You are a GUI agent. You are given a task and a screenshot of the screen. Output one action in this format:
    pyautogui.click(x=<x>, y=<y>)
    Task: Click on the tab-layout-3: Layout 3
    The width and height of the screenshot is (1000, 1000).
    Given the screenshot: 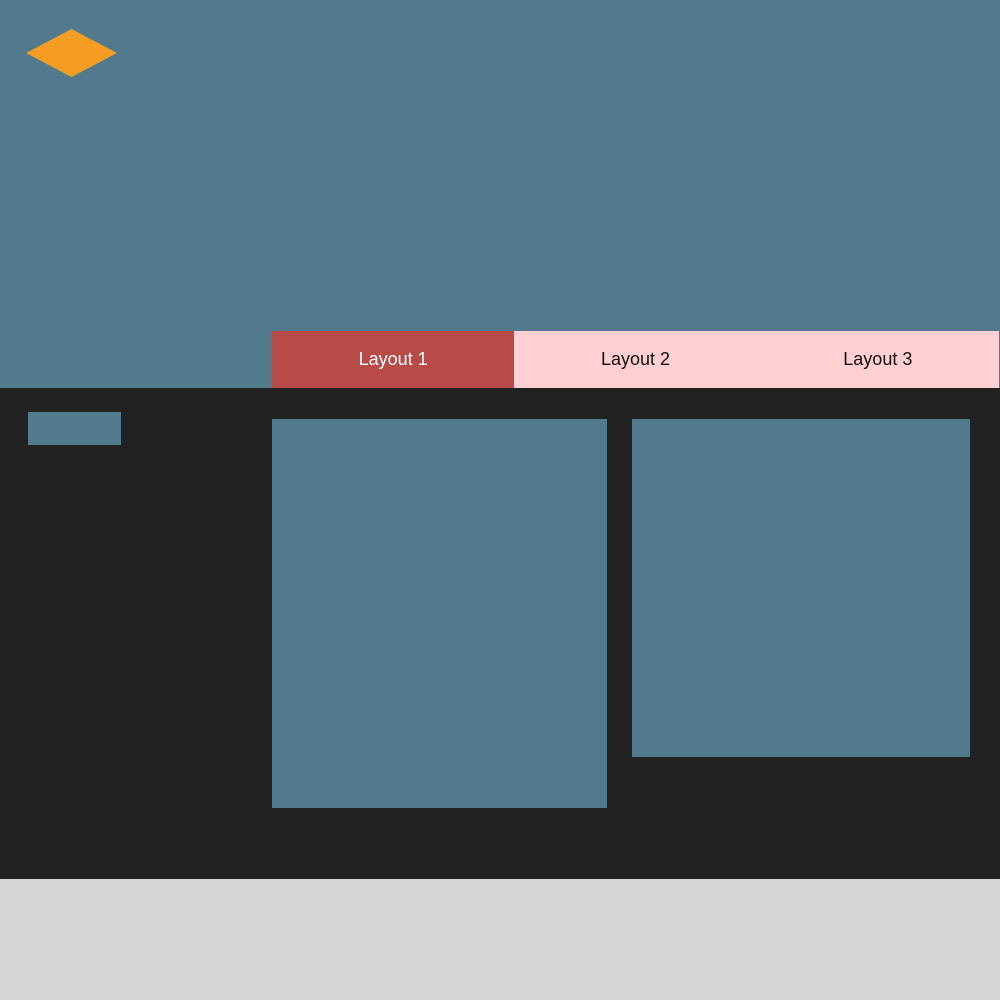 What is the action you would take?
    pyautogui.click(x=877, y=359)
    